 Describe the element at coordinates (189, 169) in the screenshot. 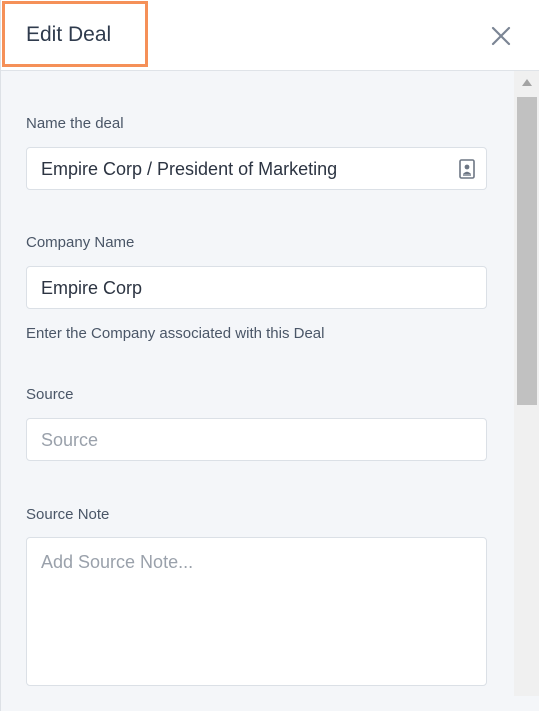

I see `deal-name-value: Empire Corp / President of Marketing` at that location.